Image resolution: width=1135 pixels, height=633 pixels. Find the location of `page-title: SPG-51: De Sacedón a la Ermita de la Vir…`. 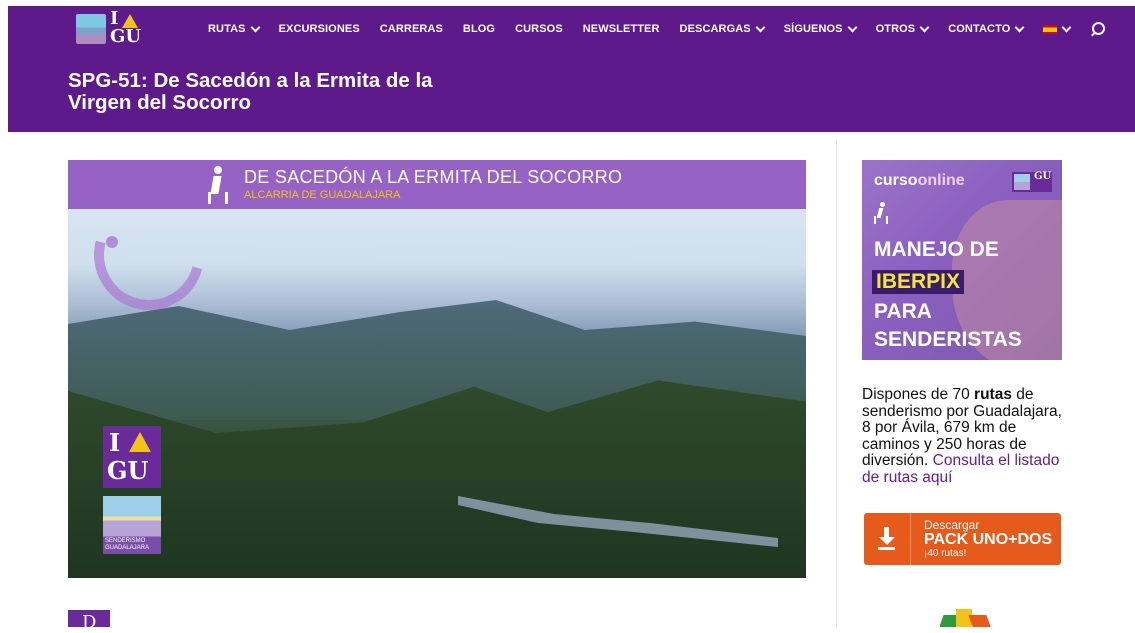

page-title: SPG-51: De Sacedón a la Ermita de la Vir… is located at coordinates (250, 91).